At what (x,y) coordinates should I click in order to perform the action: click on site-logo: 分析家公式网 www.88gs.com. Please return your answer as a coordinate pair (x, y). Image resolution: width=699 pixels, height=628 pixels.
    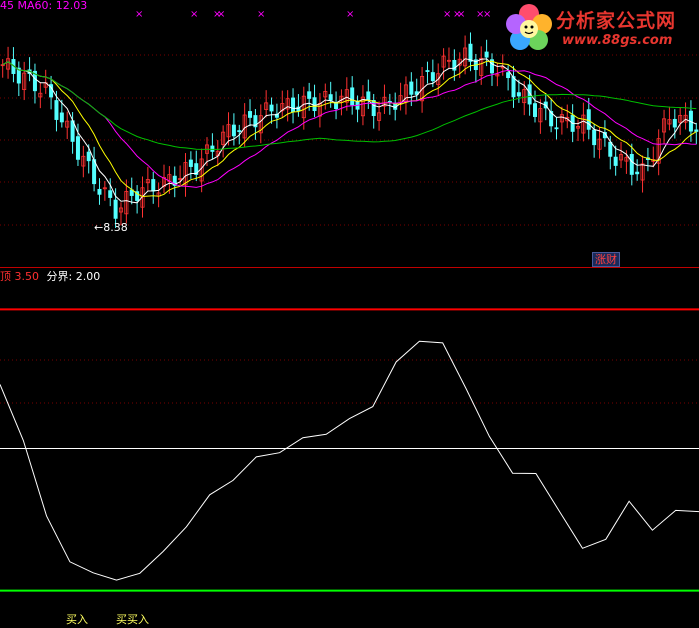
    Looking at the image, I should click on (600, 29).